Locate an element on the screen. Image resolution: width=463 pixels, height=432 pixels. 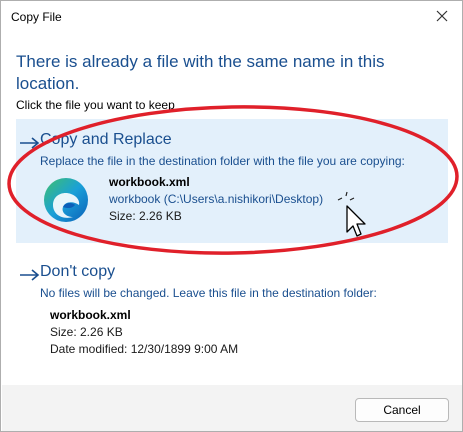
window-title: Copy File is located at coordinates (36, 17).